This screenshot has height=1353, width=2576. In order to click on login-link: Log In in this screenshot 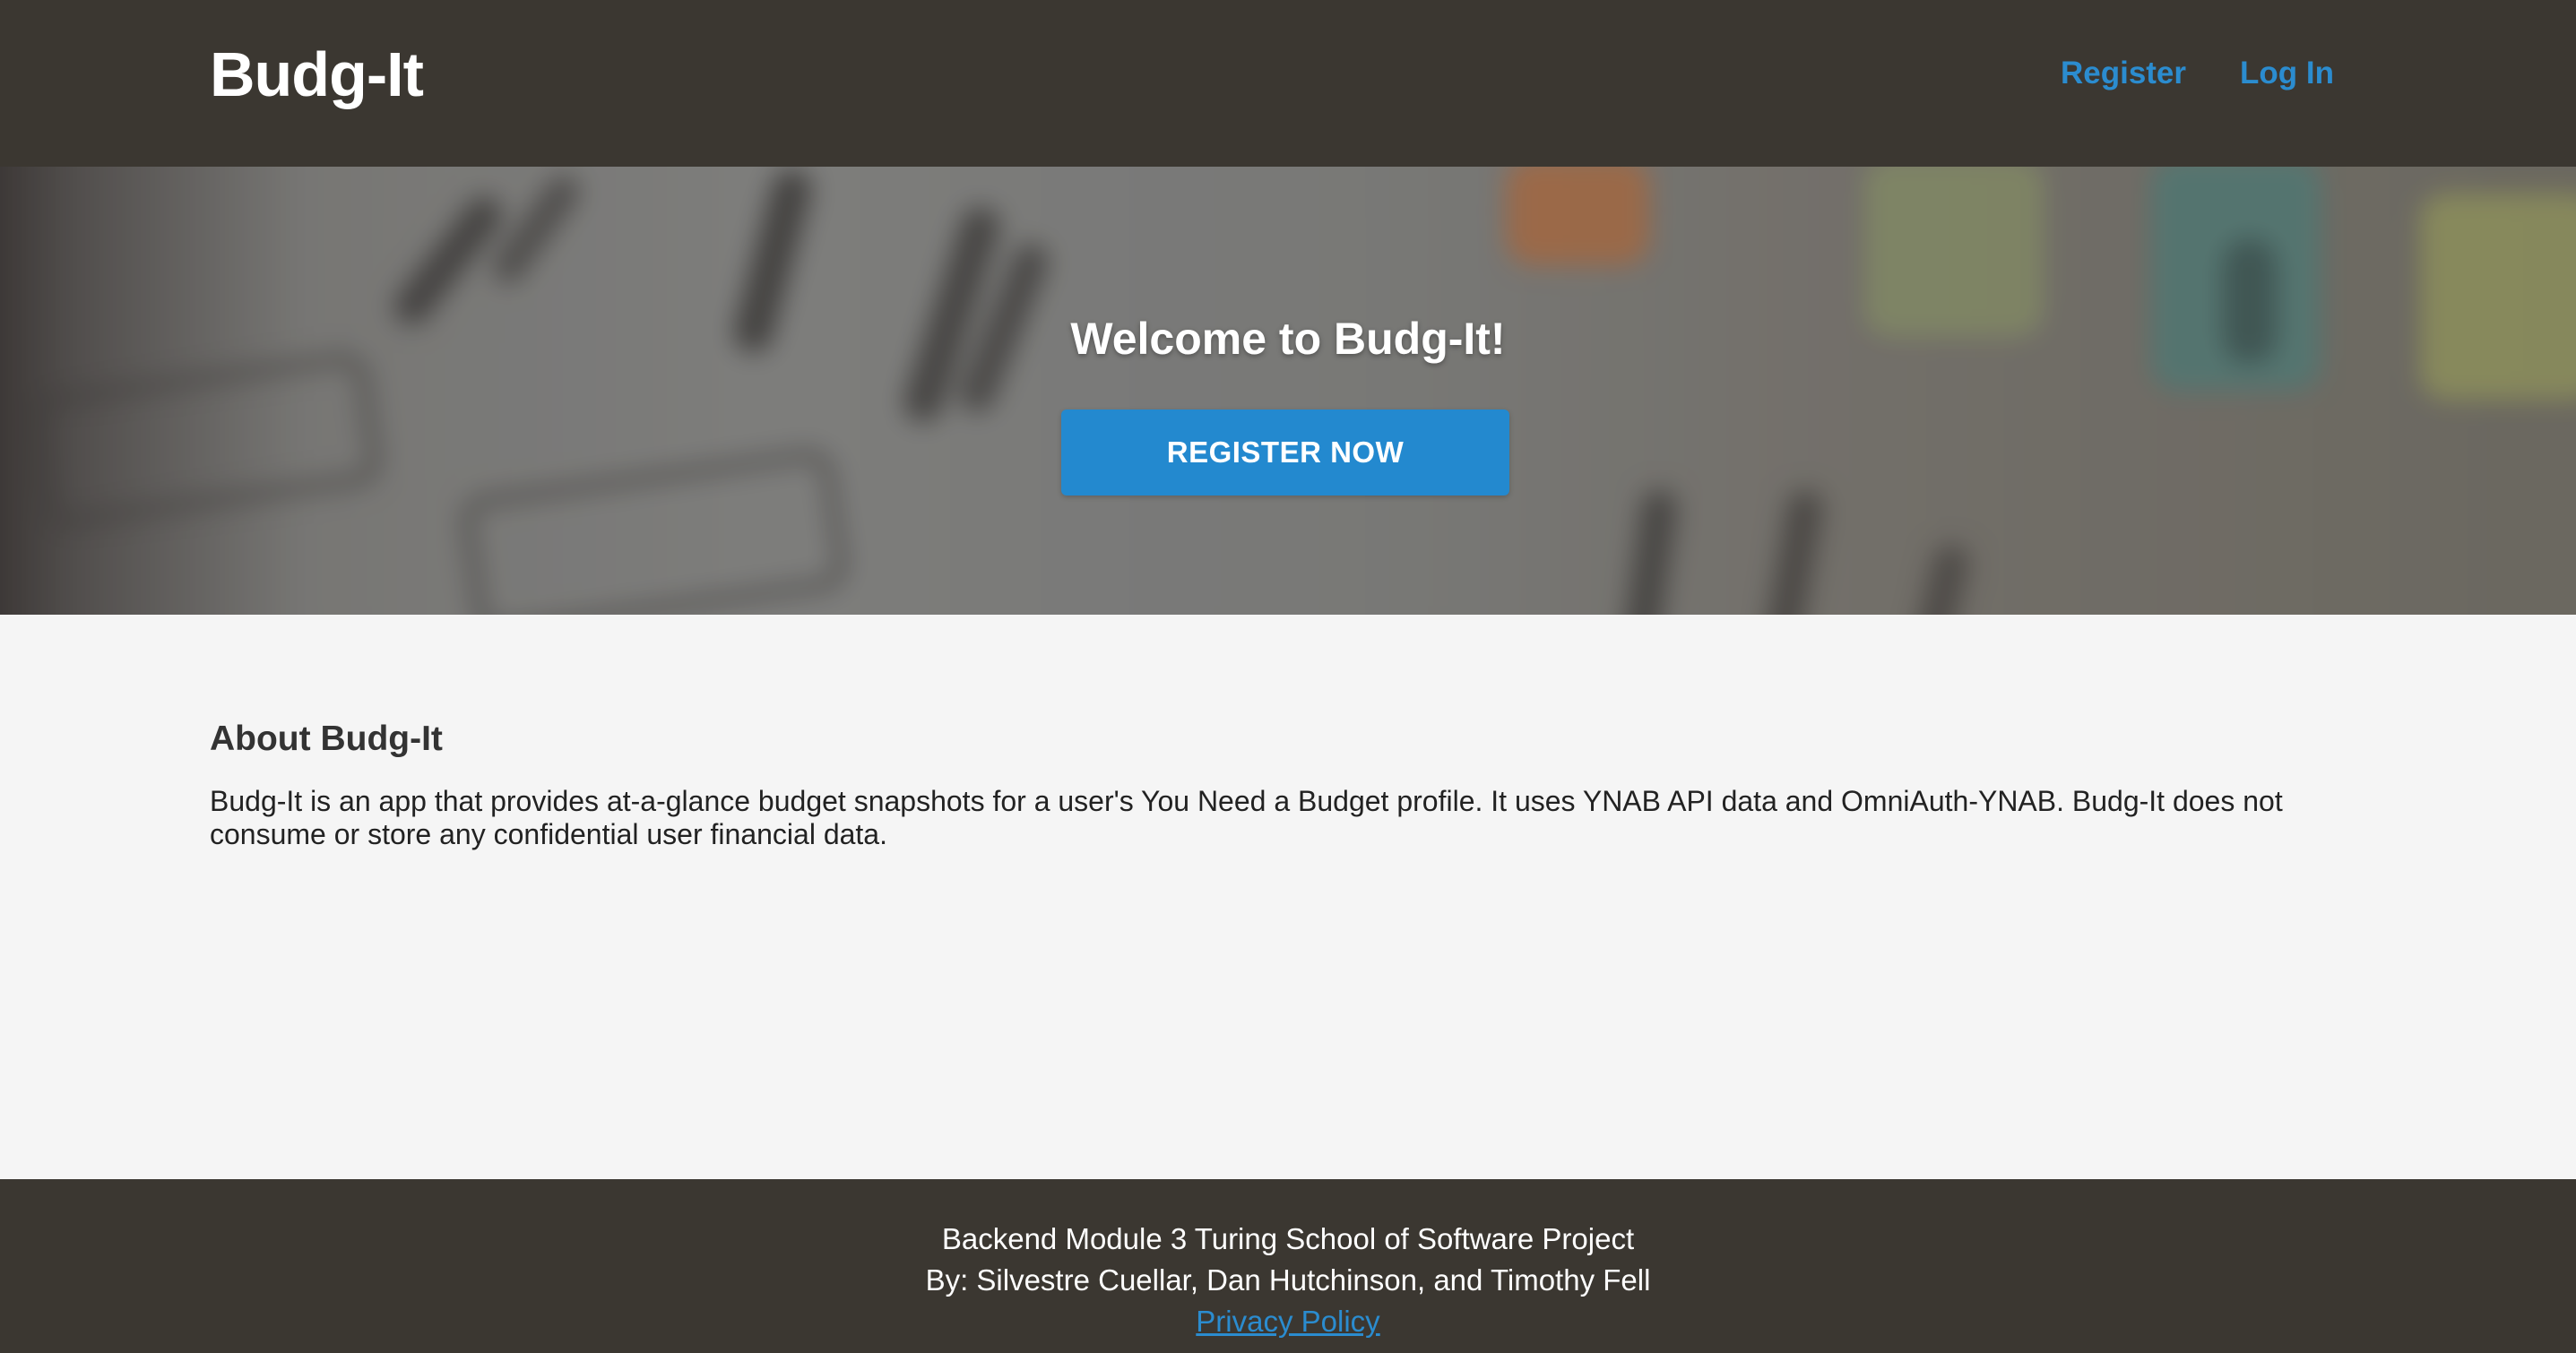, I will do `click(2287, 73)`.